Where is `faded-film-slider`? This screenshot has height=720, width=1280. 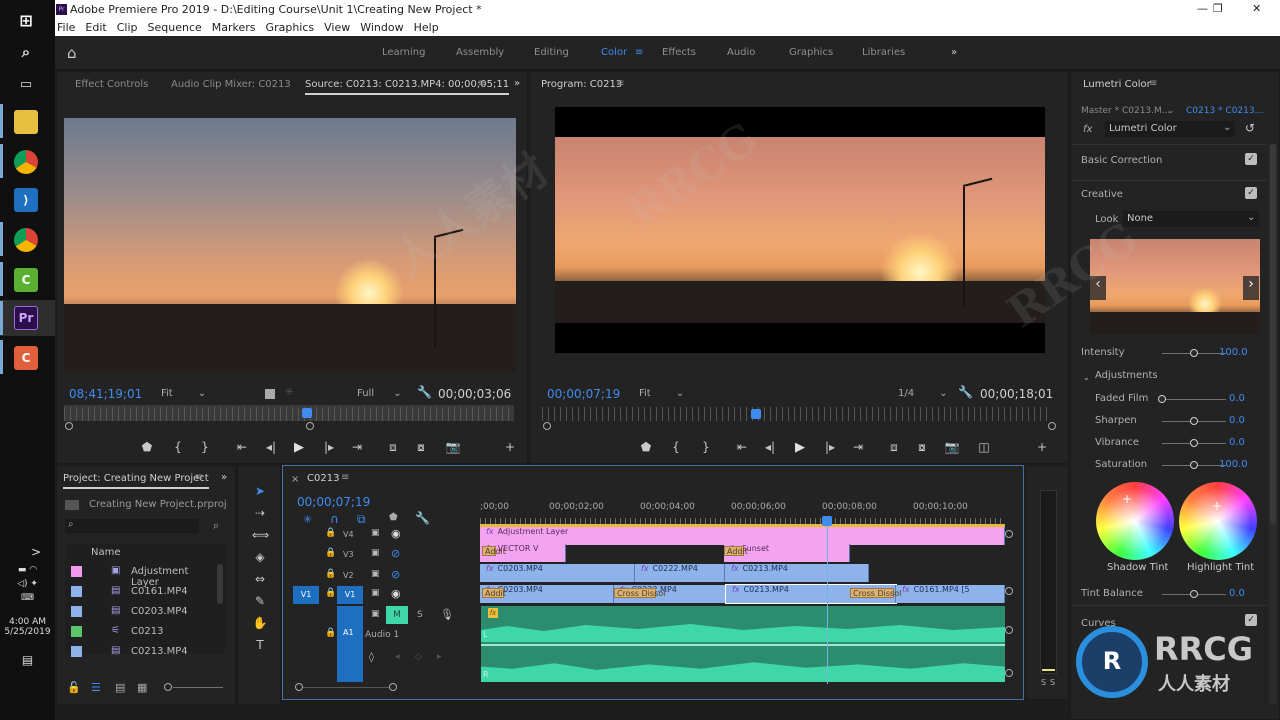 faded-film-slider is located at coordinates (1194, 399).